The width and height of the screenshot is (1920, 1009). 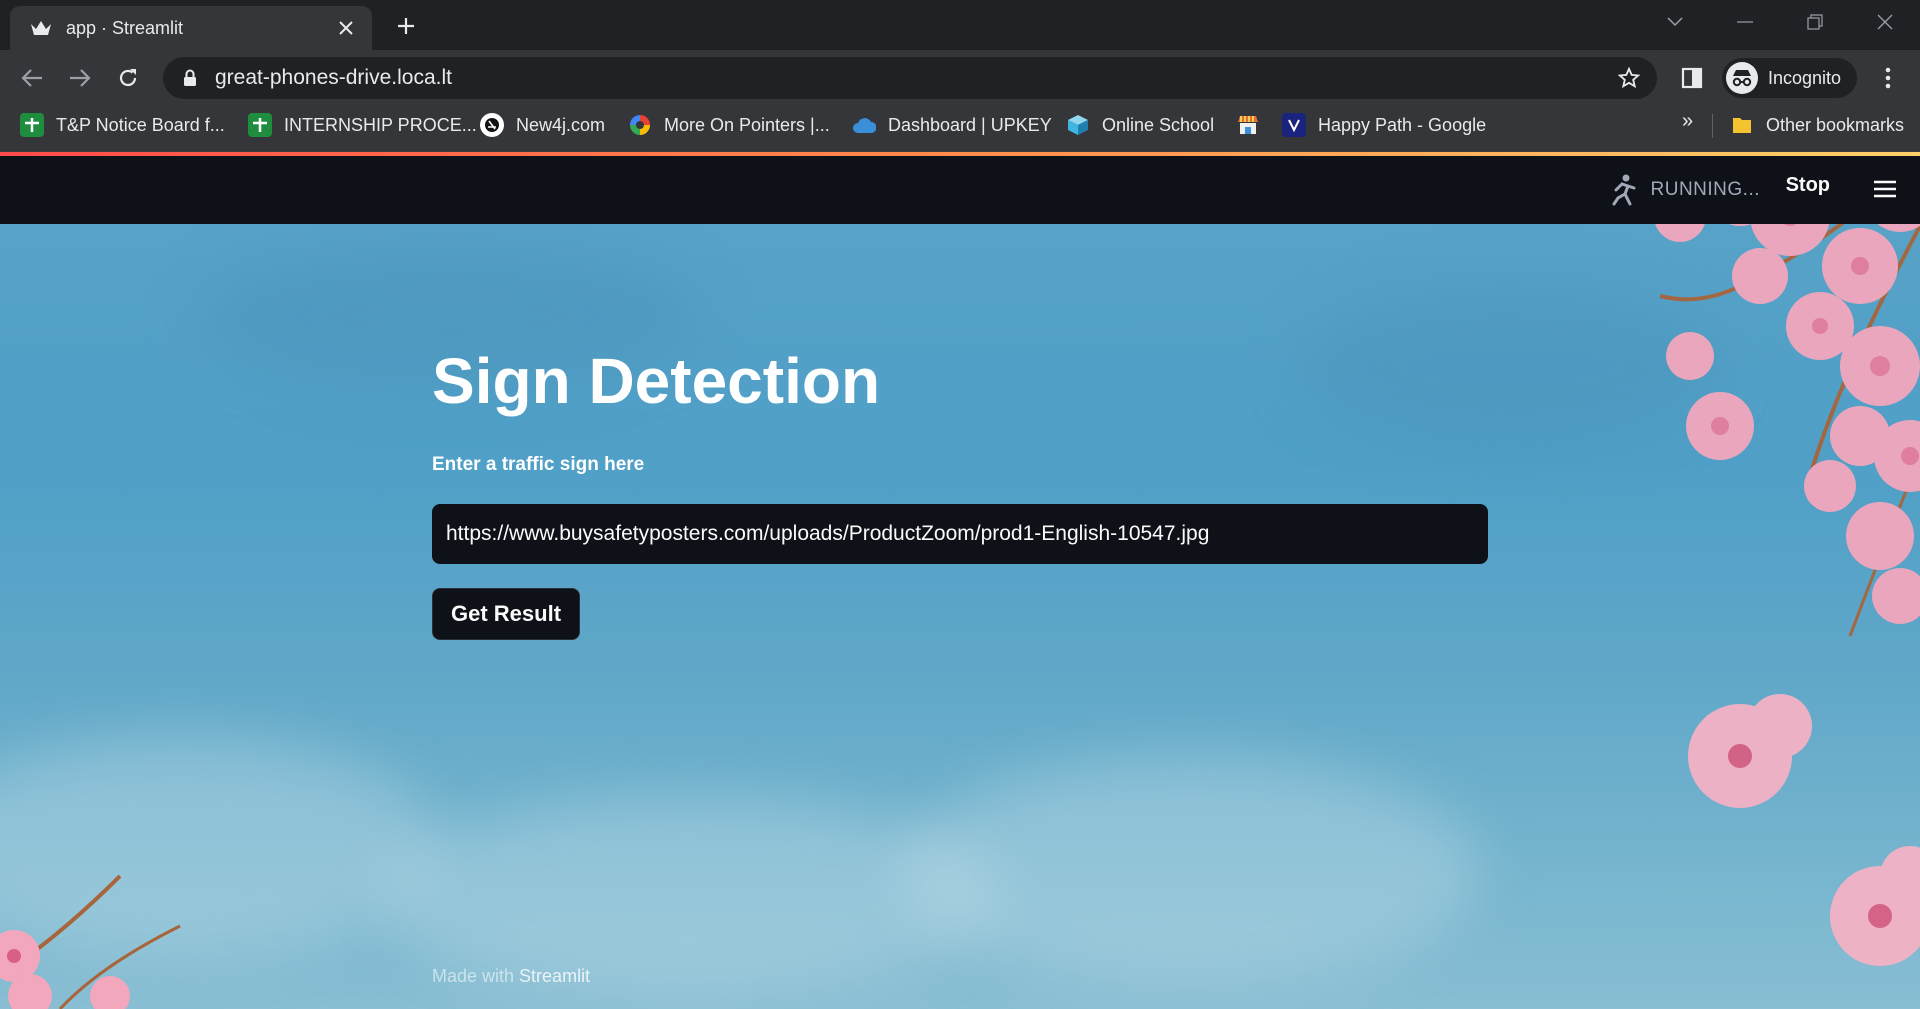 What do you see at coordinates (1294, 125) in the screenshot?
I see `v-logo-icon` at bounding box center [1294, 125].